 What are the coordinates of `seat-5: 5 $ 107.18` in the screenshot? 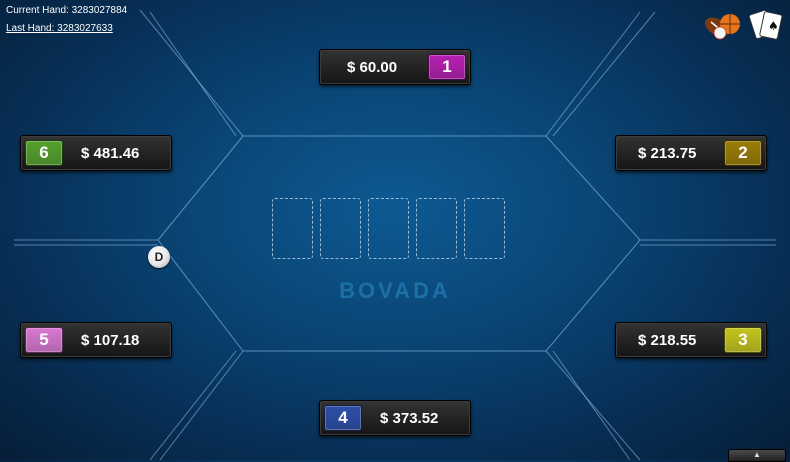 It's located at (96, 340).